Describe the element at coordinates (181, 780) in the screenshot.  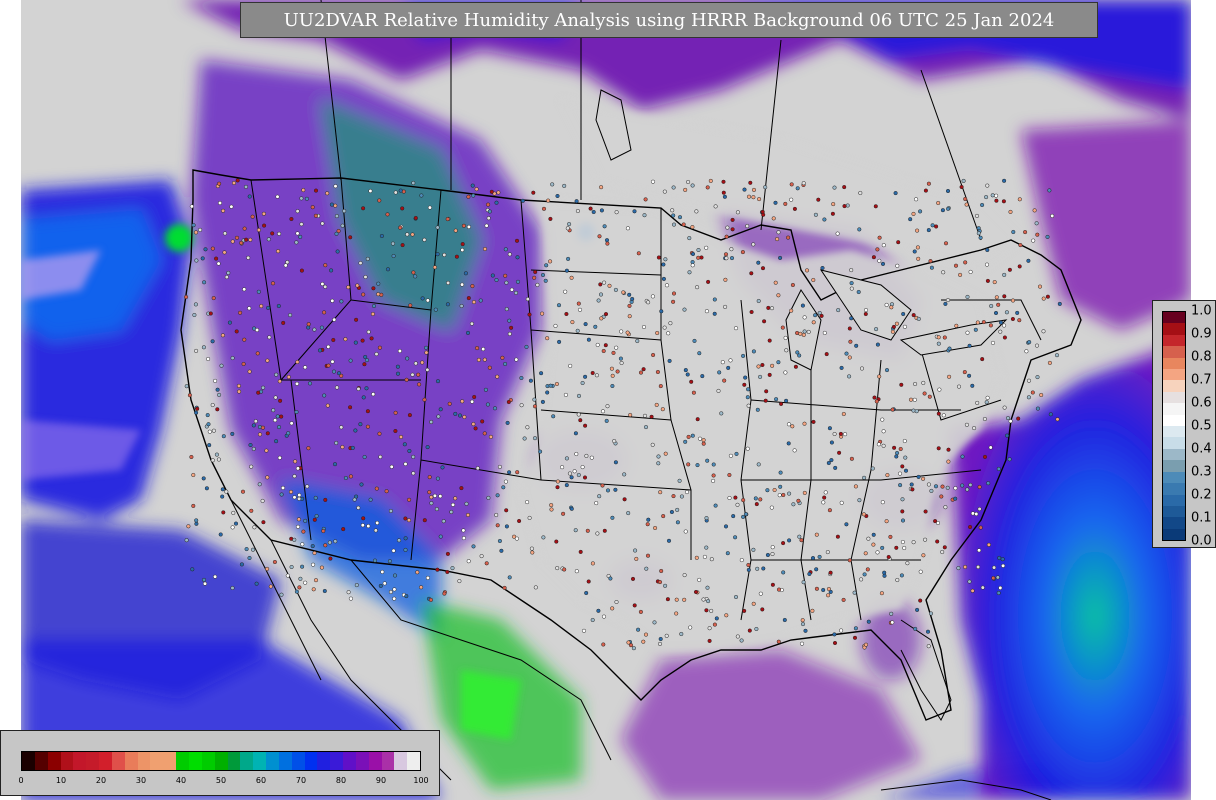
I see `rh-colorbar-tick-label: 40` at that location.